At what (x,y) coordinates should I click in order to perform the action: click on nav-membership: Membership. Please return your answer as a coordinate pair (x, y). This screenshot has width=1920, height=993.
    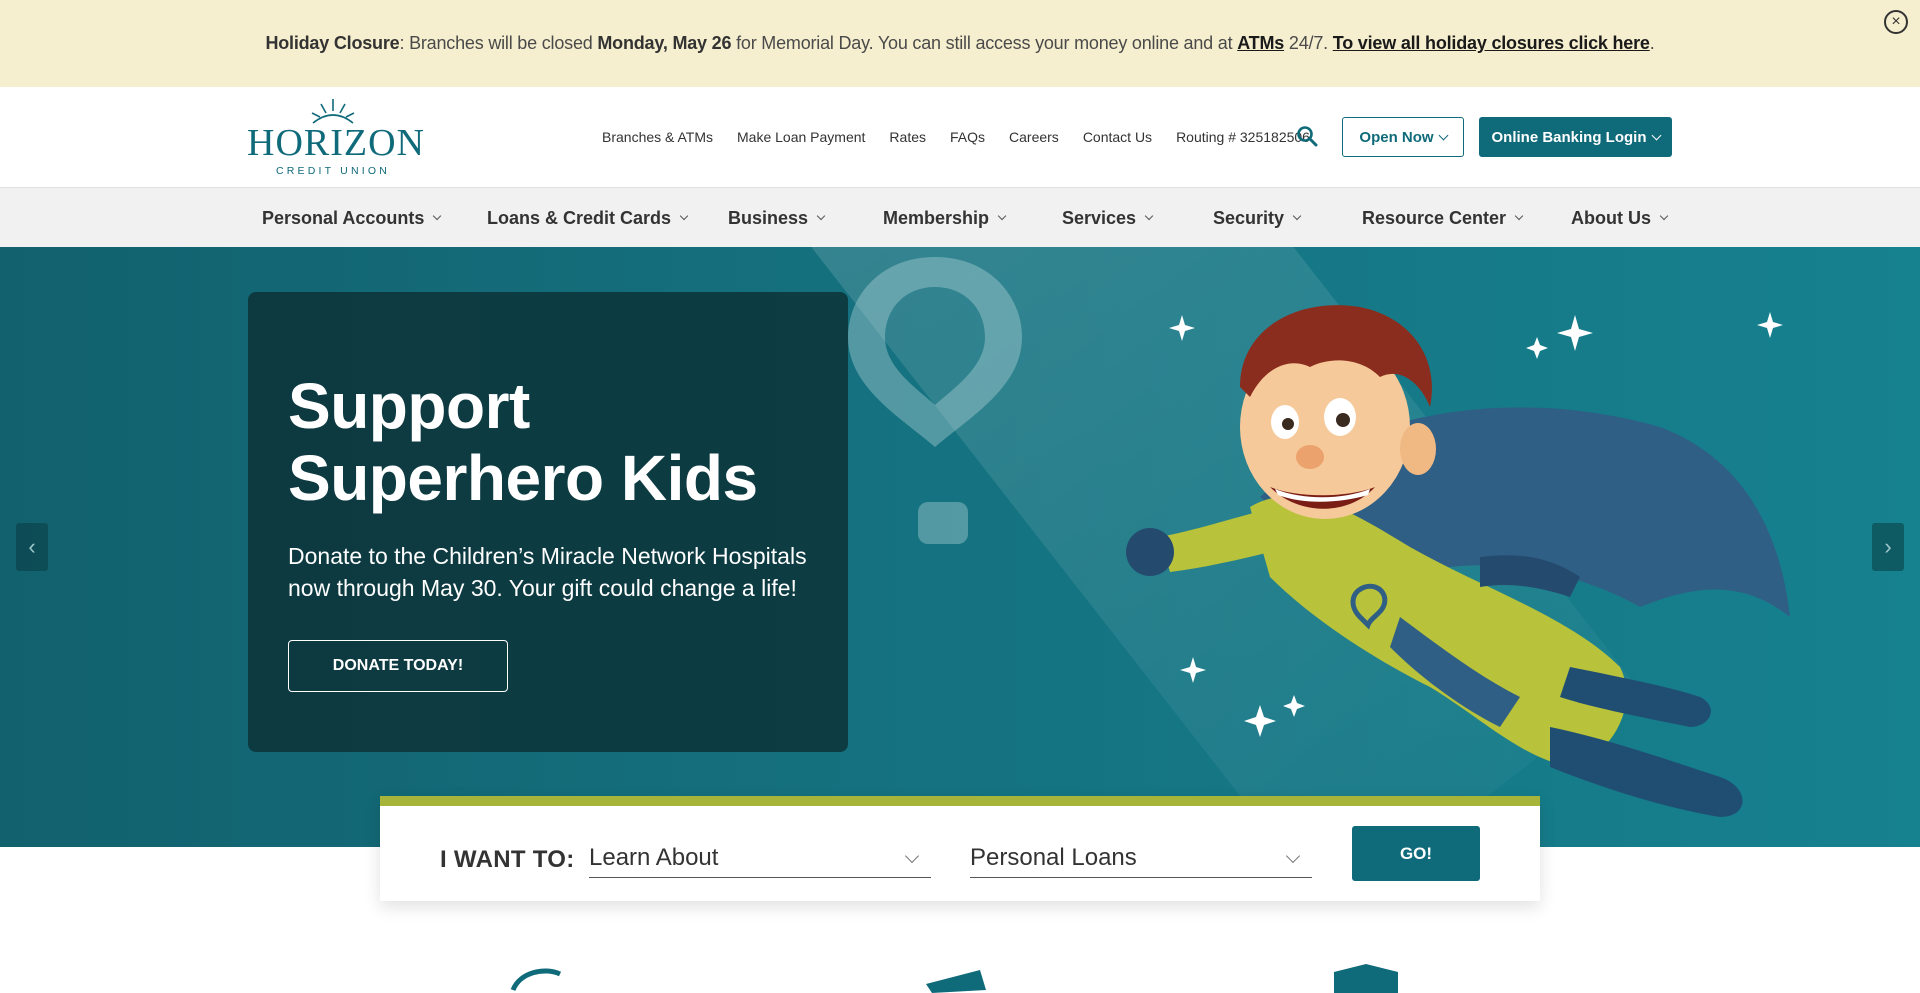
    Looking at the image, I should click on (945, 218).